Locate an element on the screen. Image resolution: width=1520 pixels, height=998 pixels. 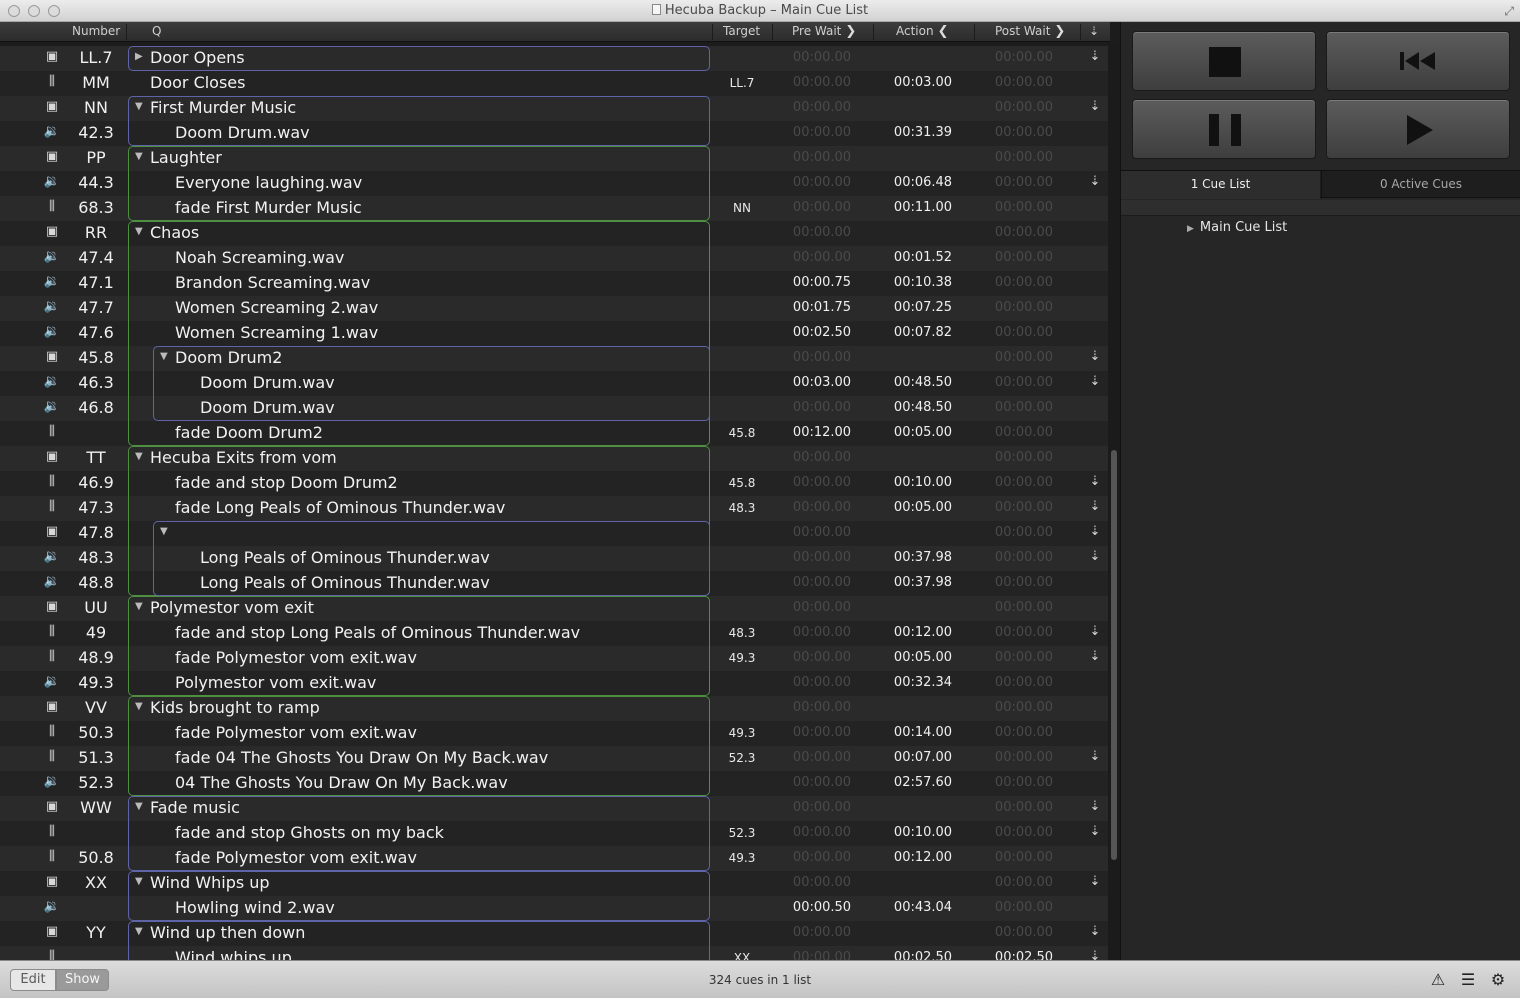
continue-column-icon: ⇣ is located at coordinates (1094, 31).